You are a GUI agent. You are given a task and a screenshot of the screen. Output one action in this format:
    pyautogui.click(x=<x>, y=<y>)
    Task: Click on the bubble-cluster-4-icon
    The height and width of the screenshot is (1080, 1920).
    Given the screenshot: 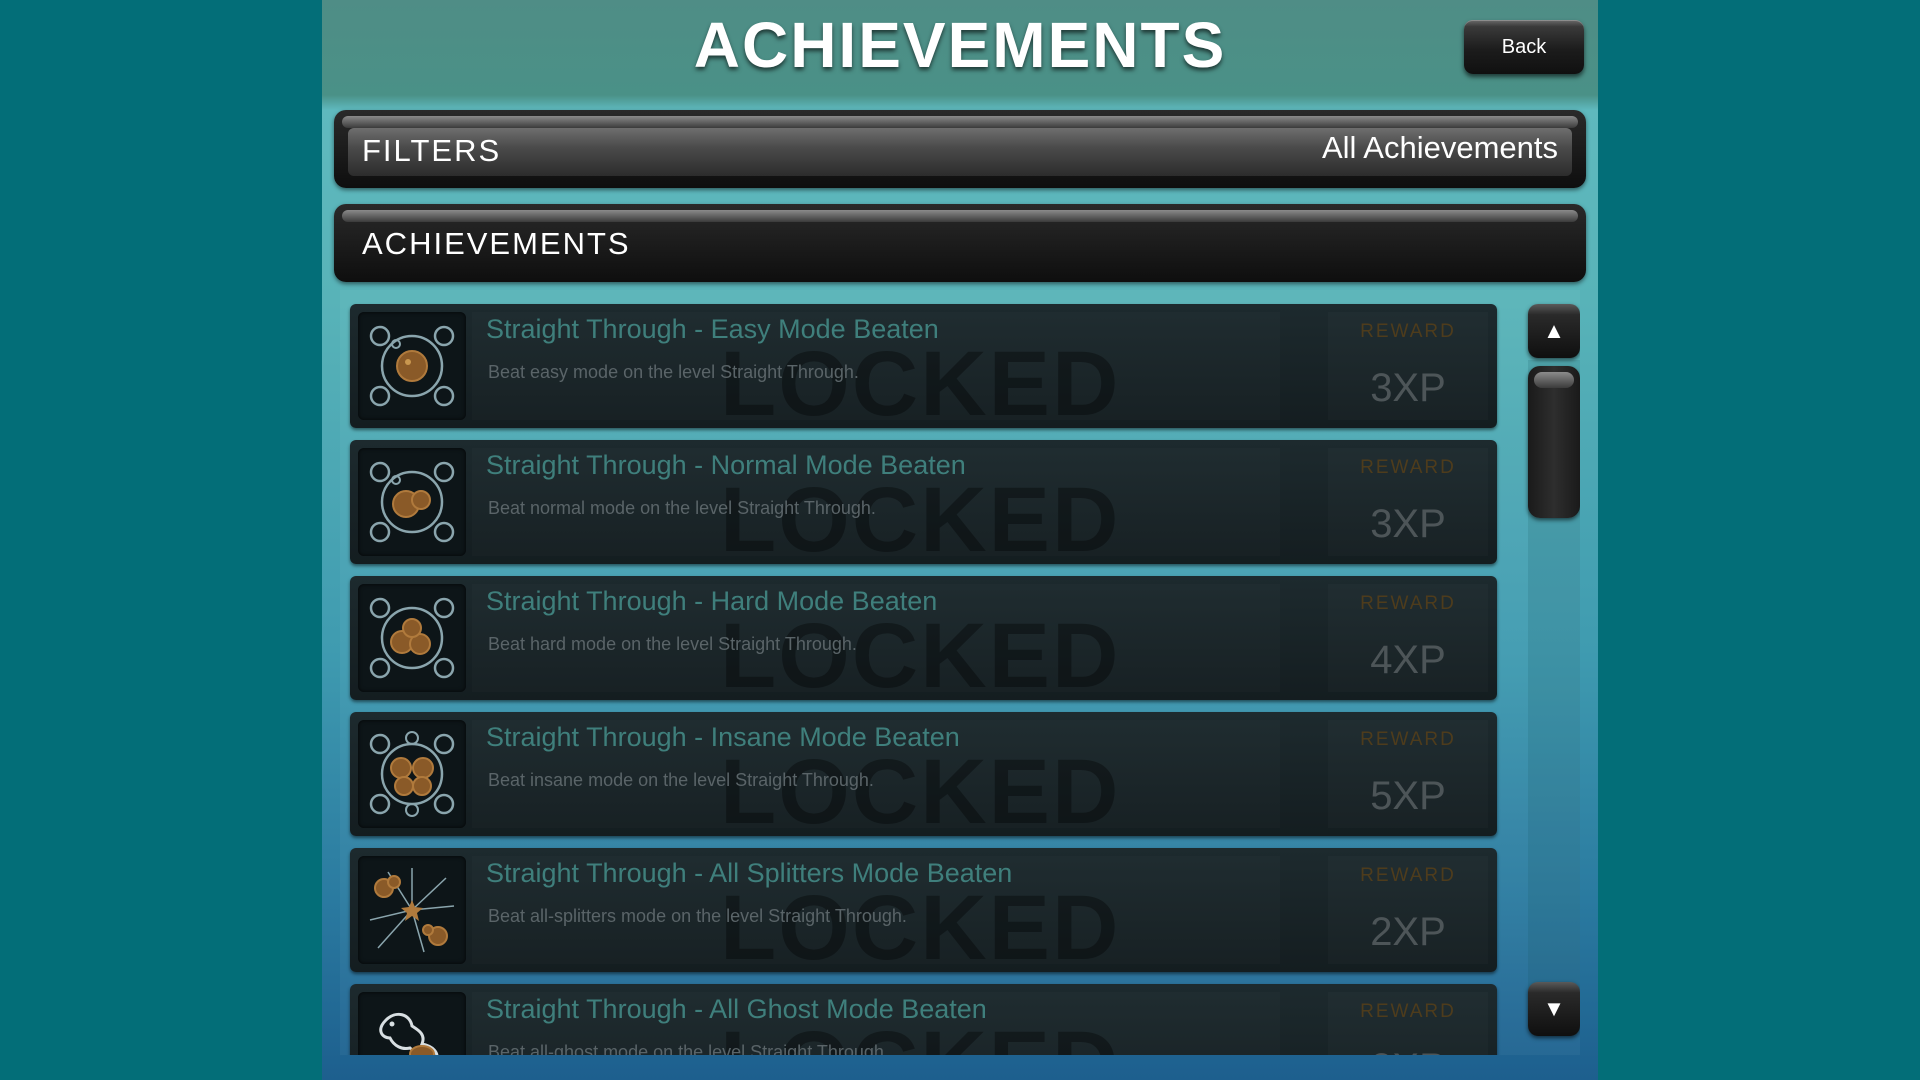 What is the action you would take?
    pyautogui.click(x=412, y=774)
    